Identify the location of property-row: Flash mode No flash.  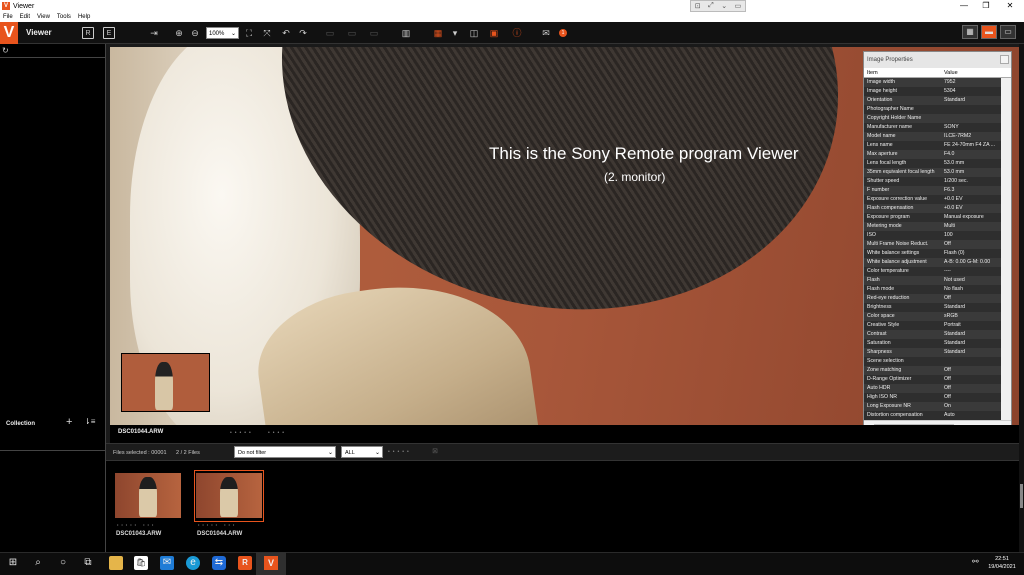
(937, 289).